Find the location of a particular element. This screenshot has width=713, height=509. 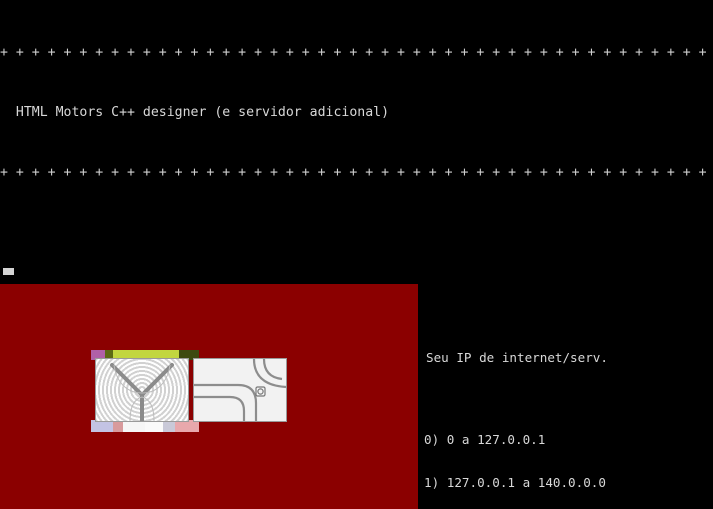

preview-tile-left is located at coordinates (142, 390).